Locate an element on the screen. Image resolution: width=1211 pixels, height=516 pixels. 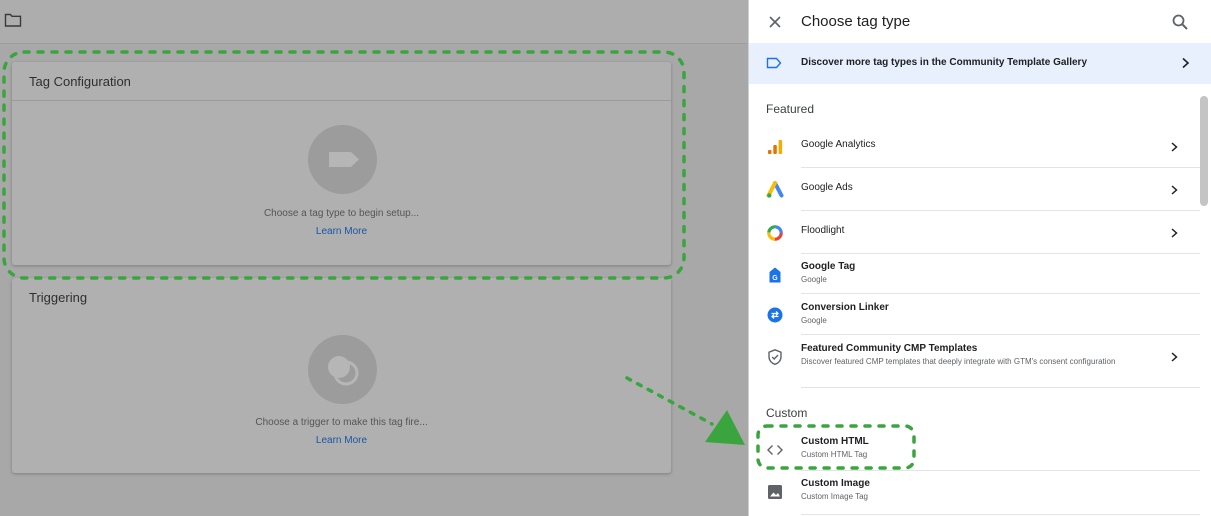
search-icon is located at coordinates (1180, 22).